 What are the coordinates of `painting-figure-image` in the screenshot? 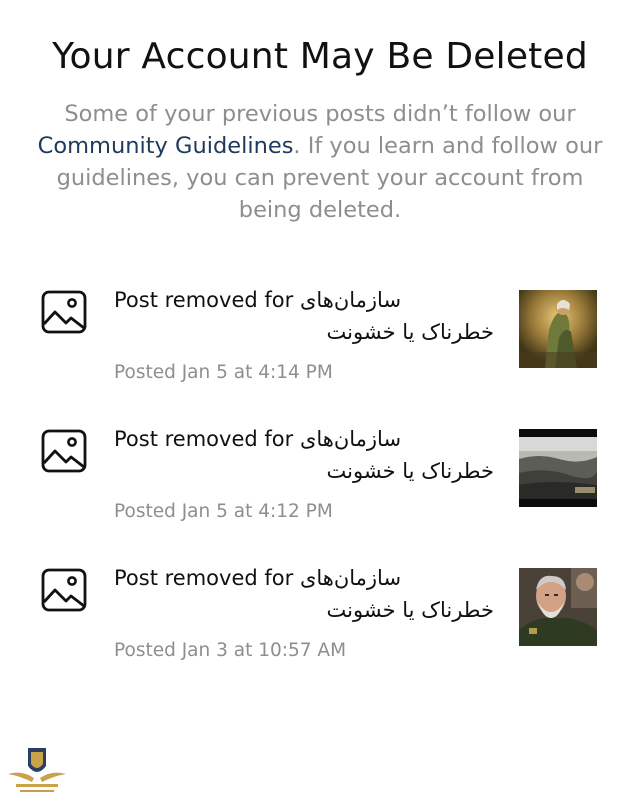 It's located at (558, 329).